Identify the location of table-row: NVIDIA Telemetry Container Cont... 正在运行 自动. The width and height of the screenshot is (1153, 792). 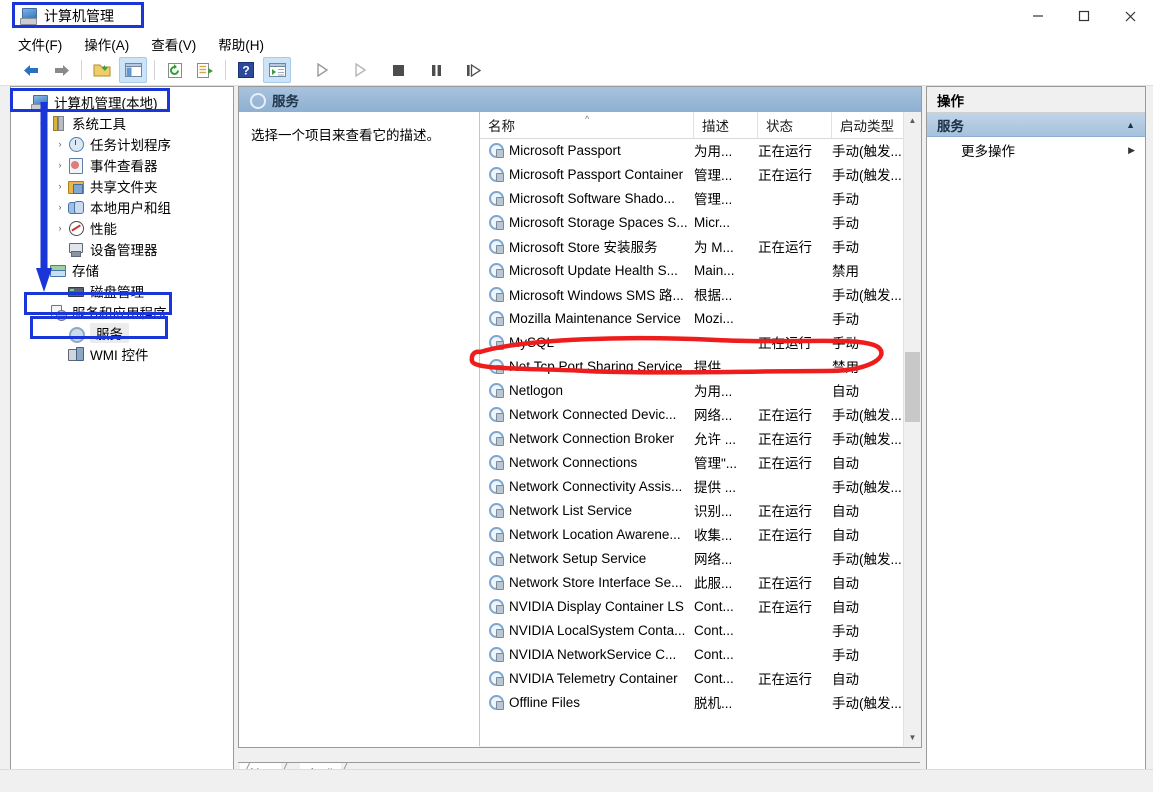
(700, 678).